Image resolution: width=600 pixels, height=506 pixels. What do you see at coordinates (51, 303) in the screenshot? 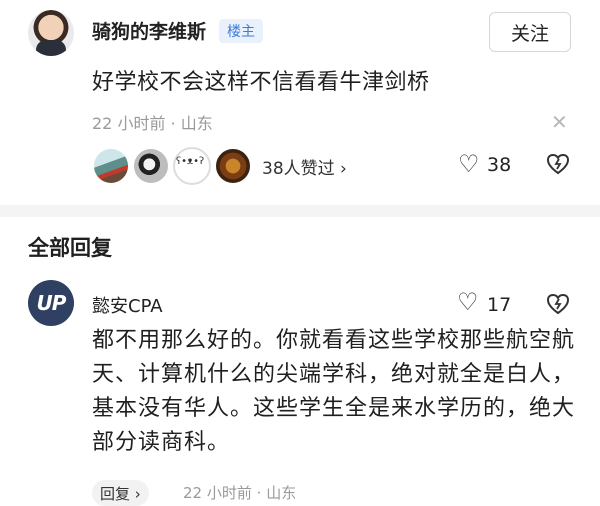
I see `reply-avatar: UP` at bounding box center [51, 303].